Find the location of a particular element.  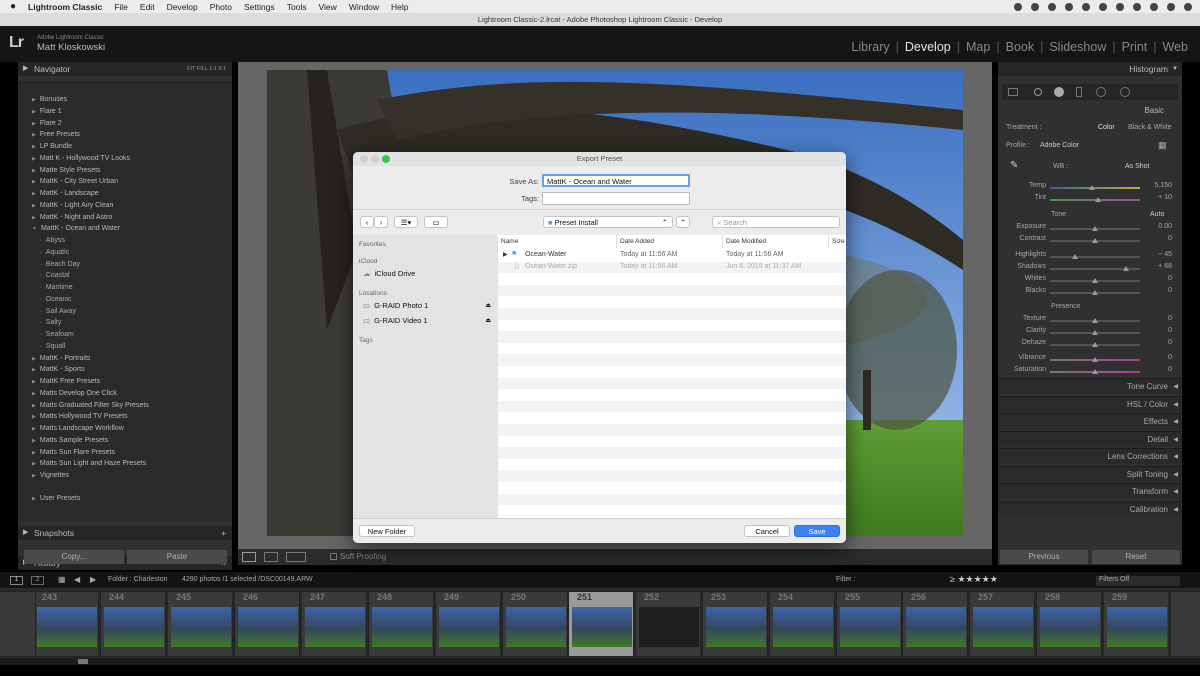

menu-edit: Edit is located at coordinates (147, 7).